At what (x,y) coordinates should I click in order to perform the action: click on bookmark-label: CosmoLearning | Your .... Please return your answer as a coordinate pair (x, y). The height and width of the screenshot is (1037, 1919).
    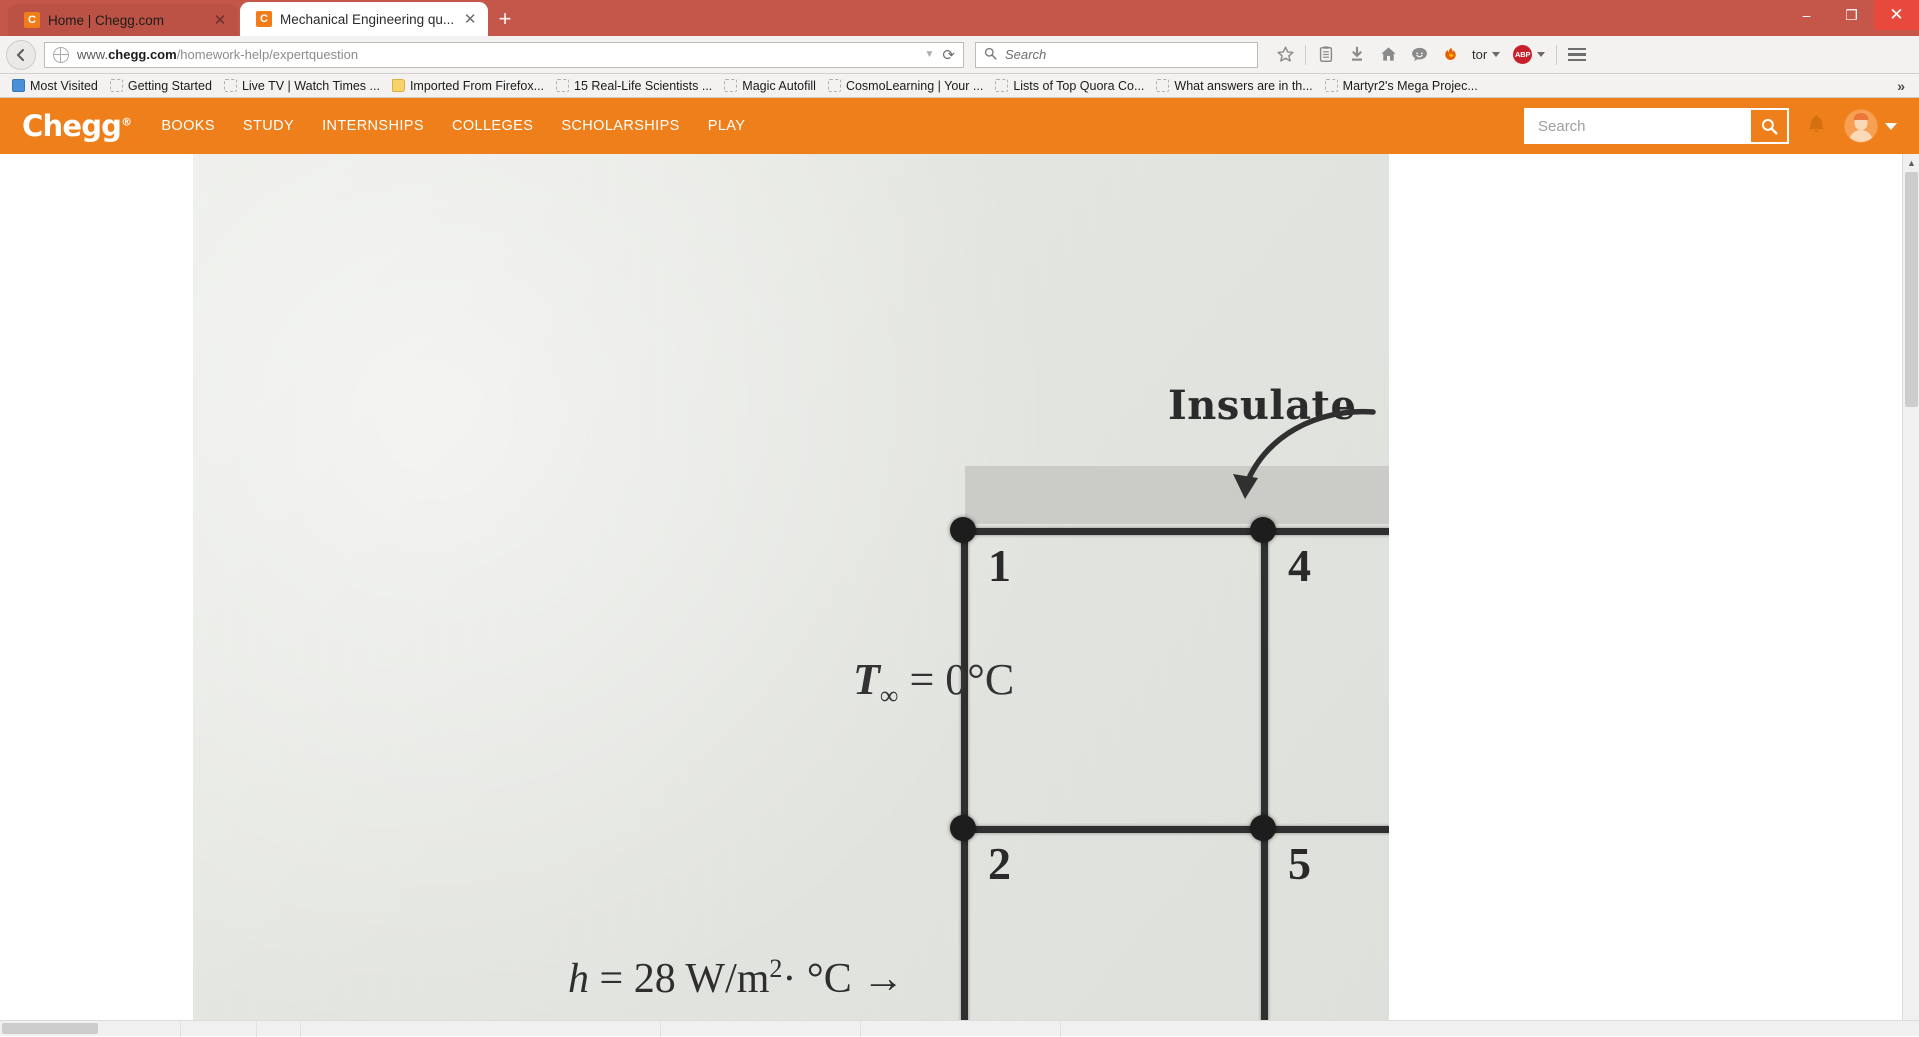
    Looking at the image, I should click on (914, 86).